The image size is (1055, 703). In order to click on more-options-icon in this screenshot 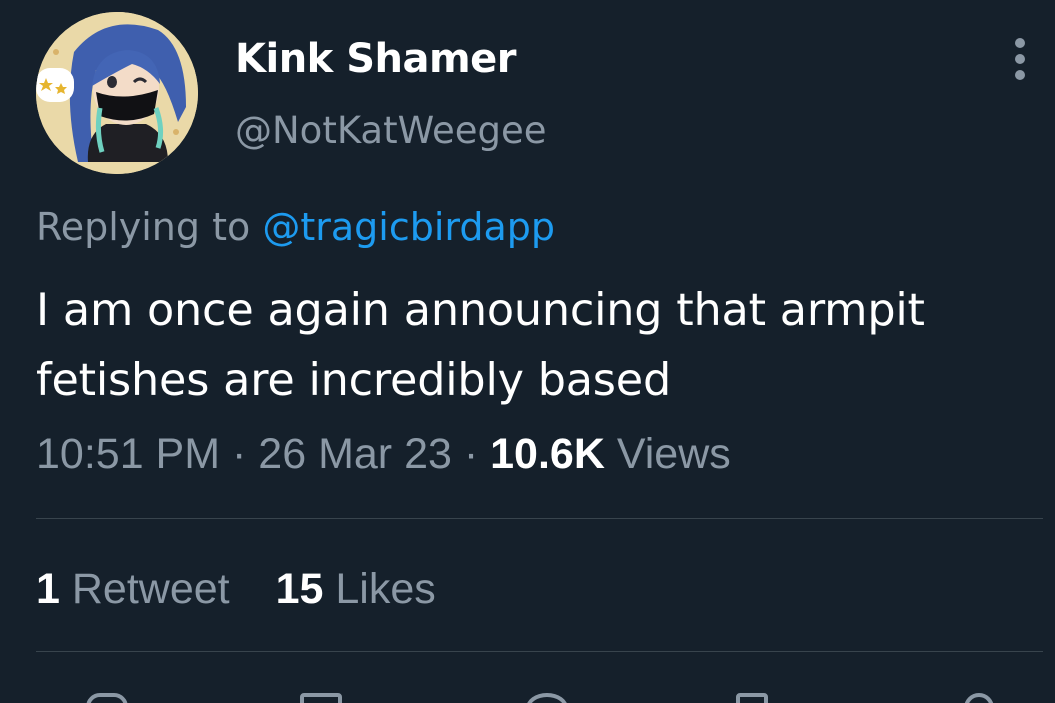, I will do `click(1020, 59)`.